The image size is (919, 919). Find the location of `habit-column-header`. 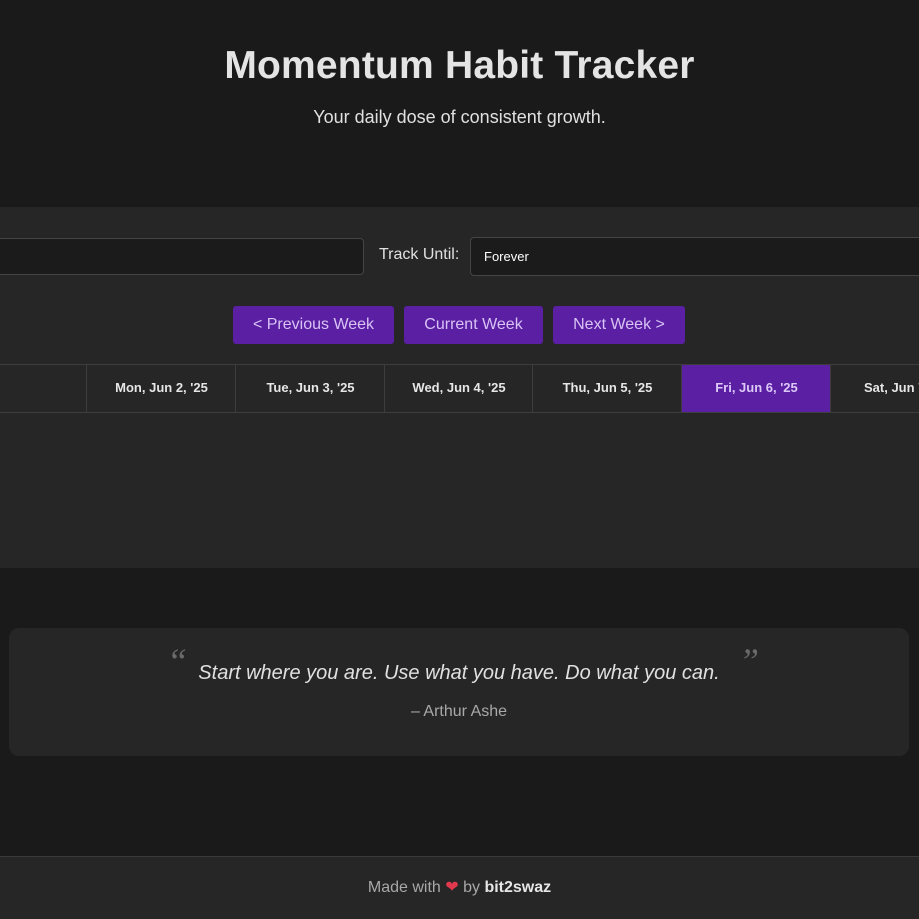

habit-column-header is located at coordinates (43, 388).